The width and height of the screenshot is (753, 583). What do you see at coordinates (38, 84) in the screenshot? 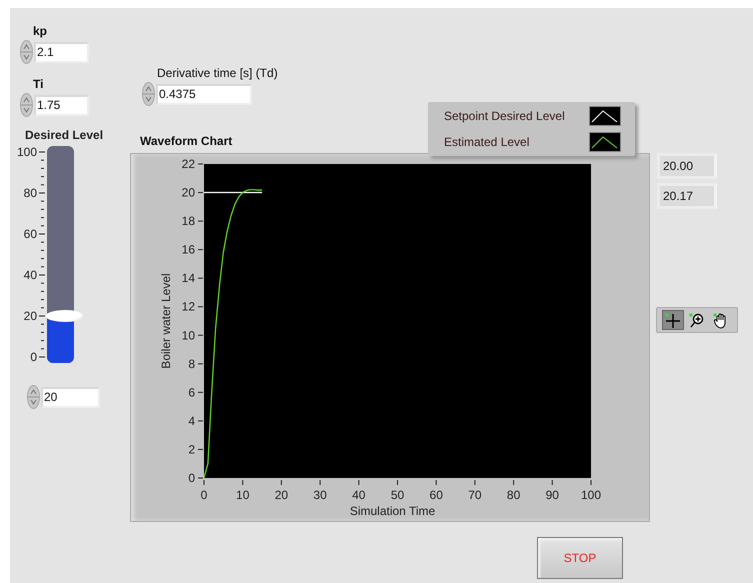
I see `control-label: Ti` at bounding box center [38, 84].